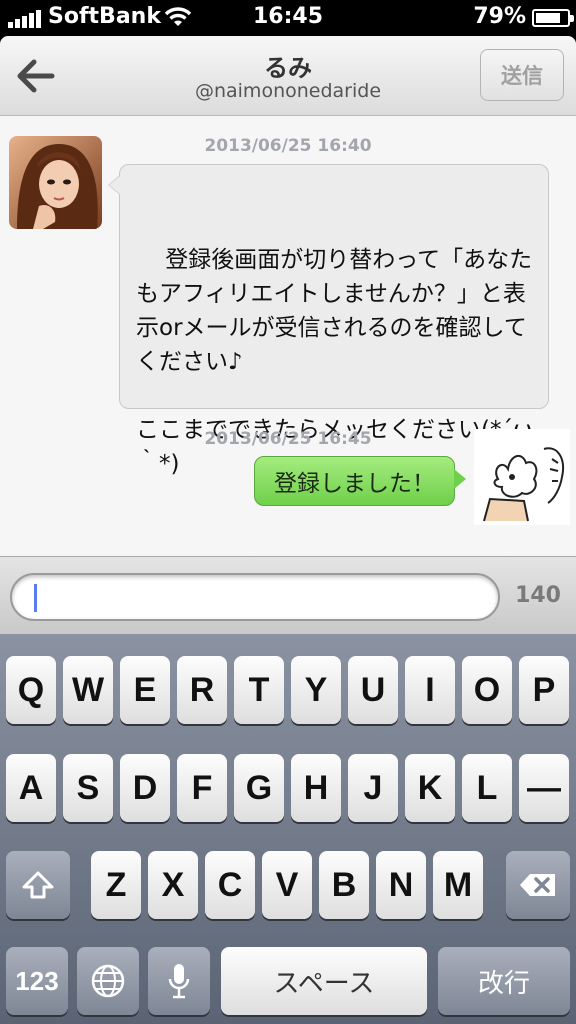 The width and height of the screenshot is (576, 1024). Describe the element at coordinates (35, 598) in the screenshot. I see `text-cursor` at that location.